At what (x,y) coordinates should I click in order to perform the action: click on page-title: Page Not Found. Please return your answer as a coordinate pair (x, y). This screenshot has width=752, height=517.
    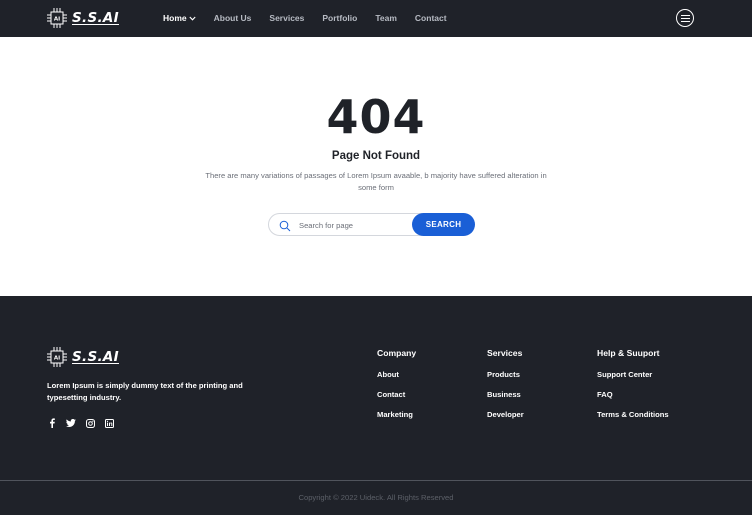
    Looking at the image, I should click on (376, 156).